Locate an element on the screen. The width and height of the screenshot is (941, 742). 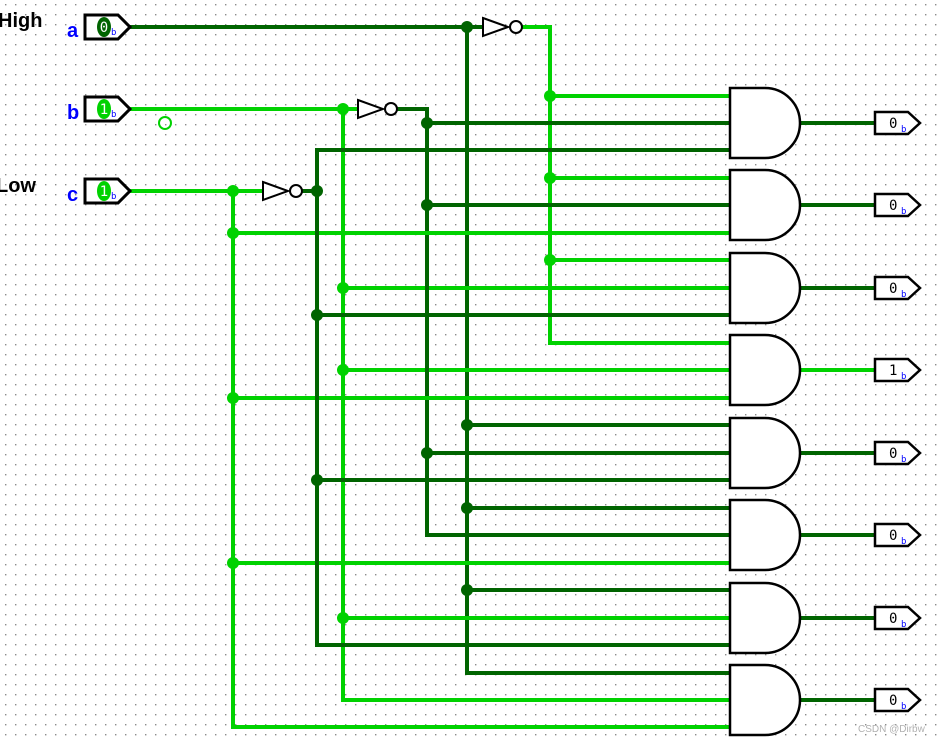
label-low: Low is located at coordinates (18, 186).